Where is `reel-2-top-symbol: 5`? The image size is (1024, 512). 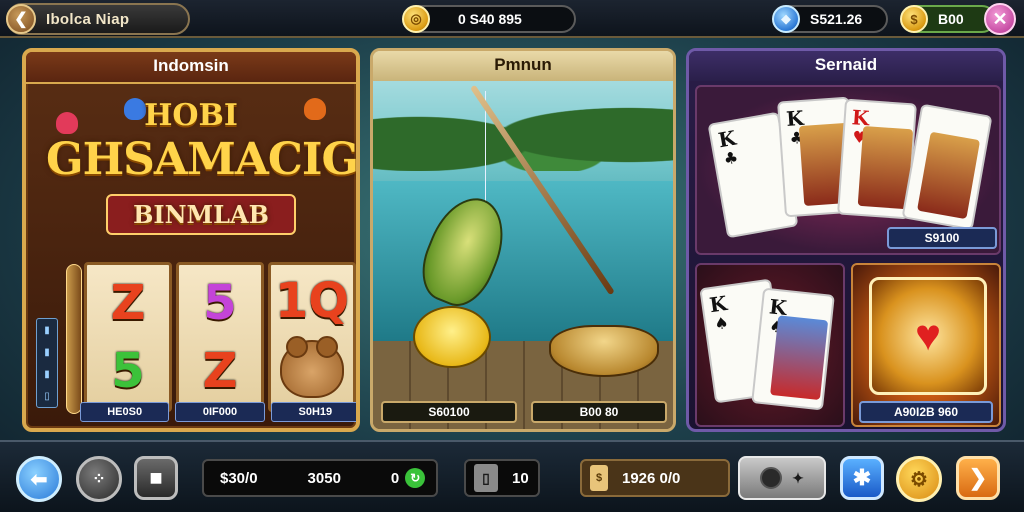
reel-2-top-symbol: 5 is located at coordinates (220, 303).